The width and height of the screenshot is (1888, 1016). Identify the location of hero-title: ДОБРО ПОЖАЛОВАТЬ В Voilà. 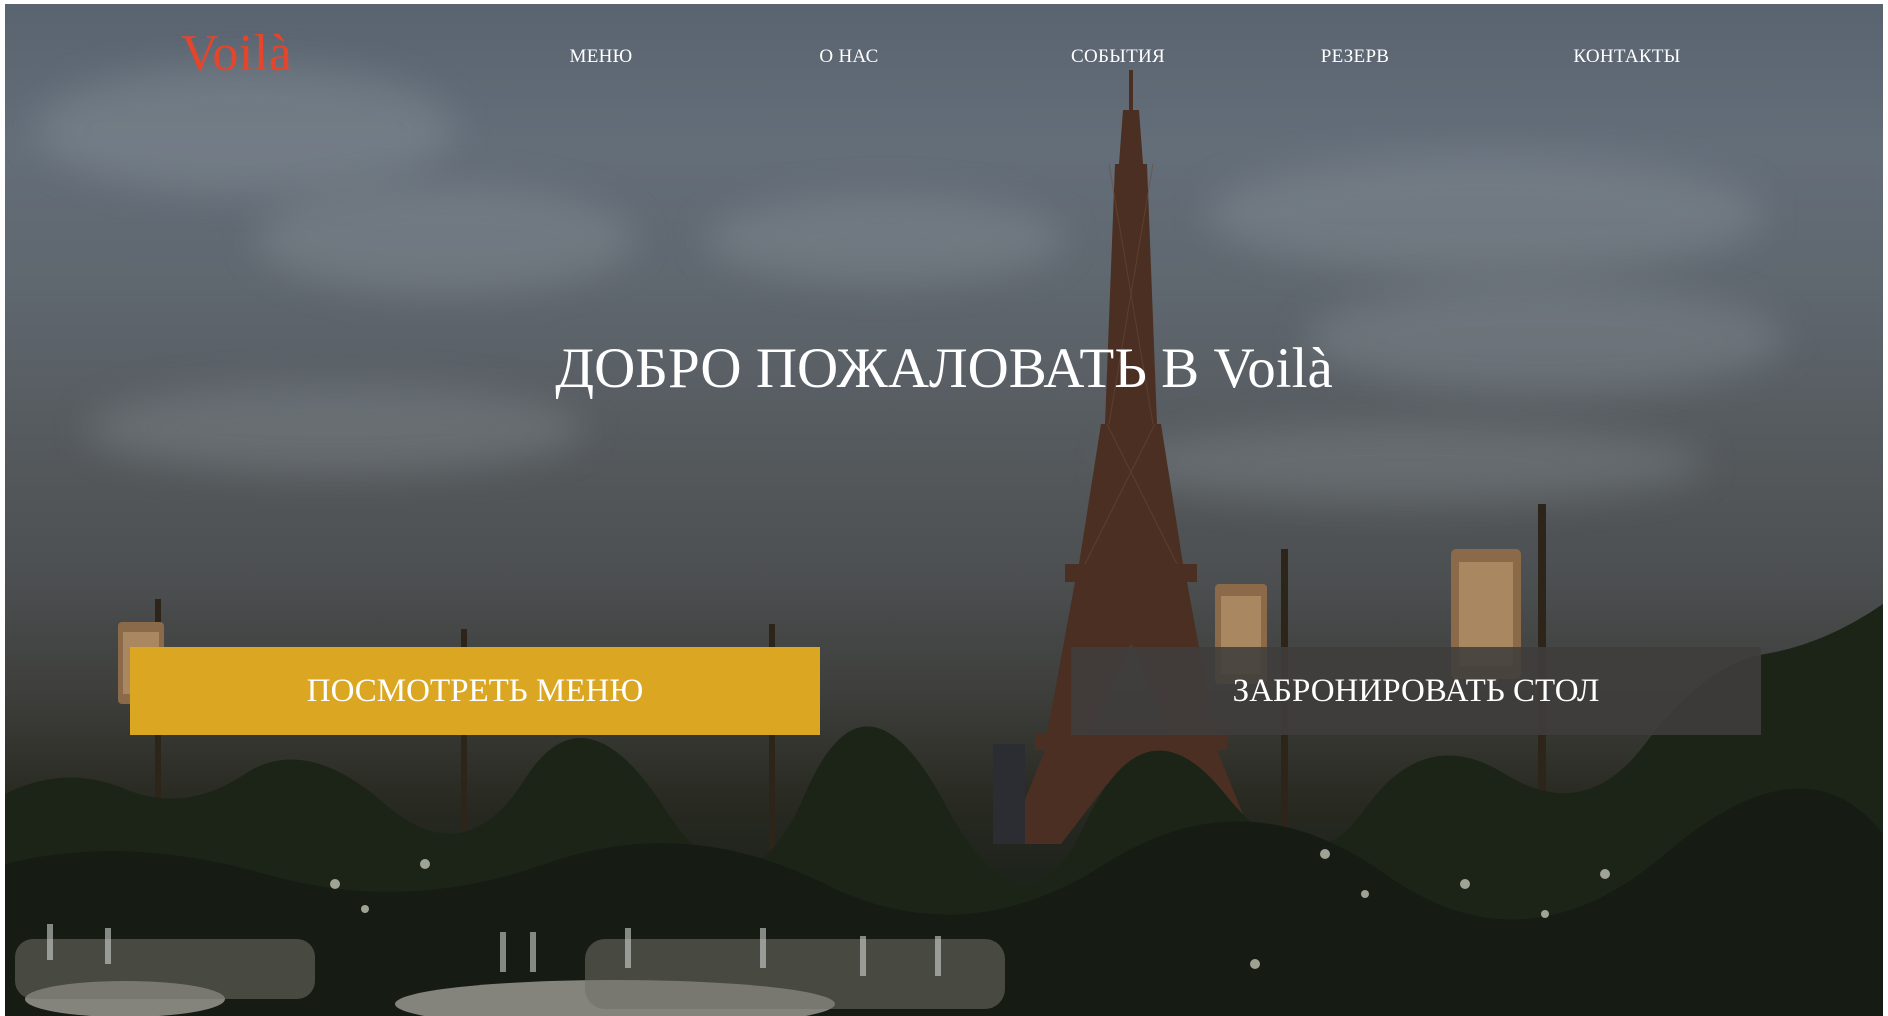
(944, 368).